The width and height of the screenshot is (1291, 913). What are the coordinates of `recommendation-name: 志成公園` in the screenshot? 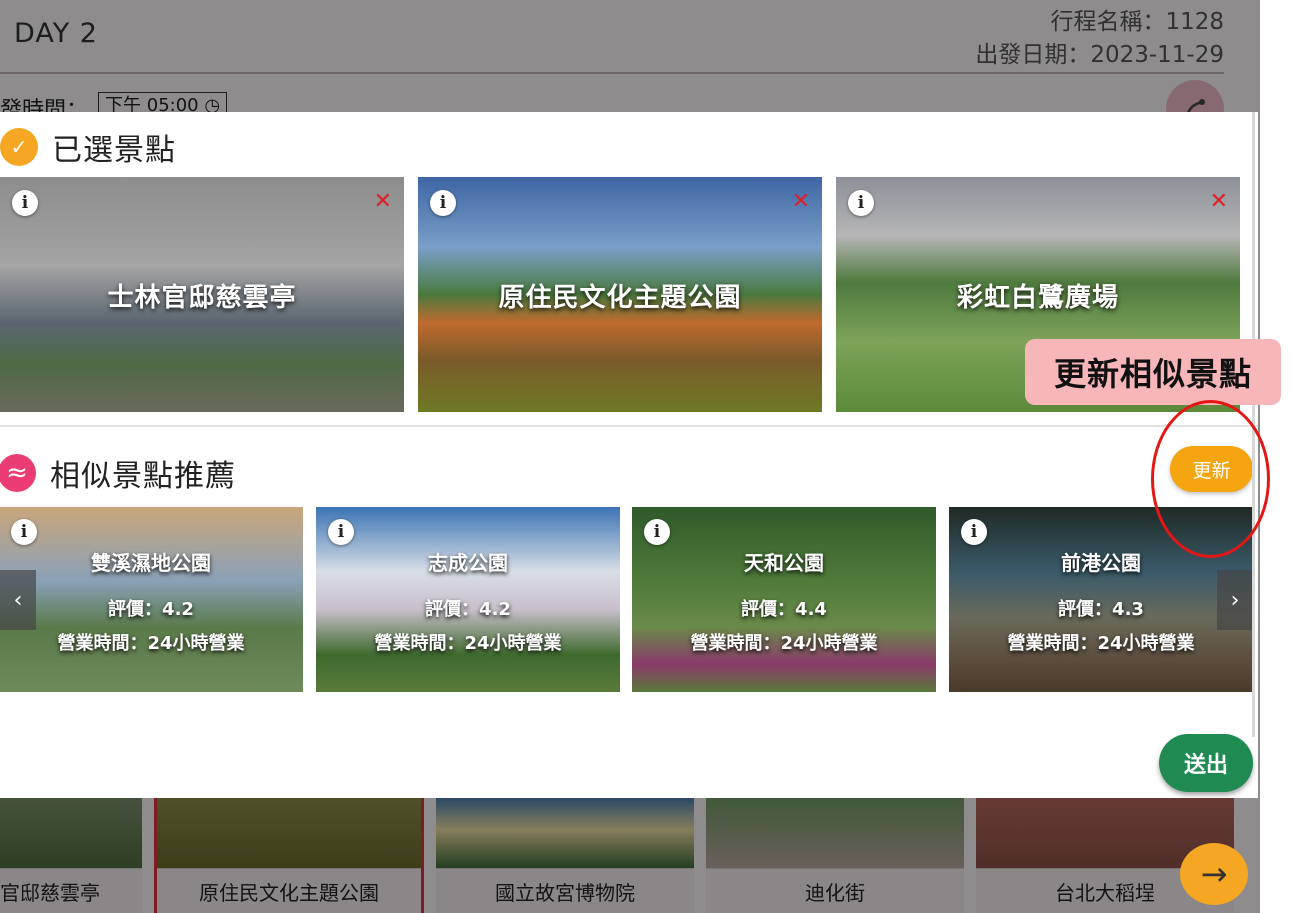 It's located at (468, 563).